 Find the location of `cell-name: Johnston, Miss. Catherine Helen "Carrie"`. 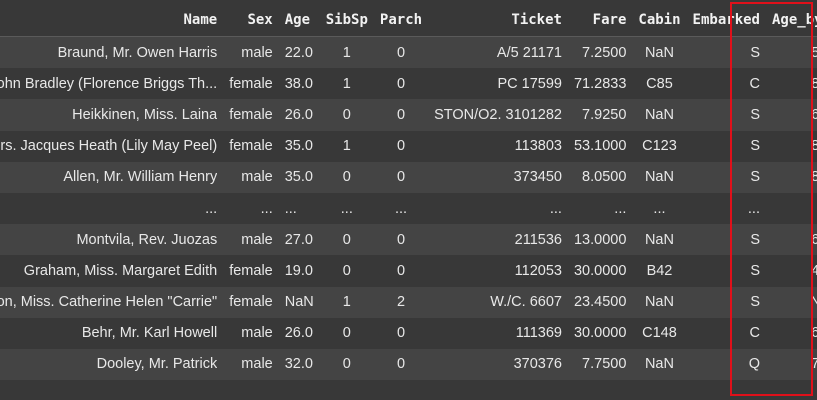

cell-name: Johnston, Miss. Catherine Helen "Carrie" is located at coordinates (112, 302).